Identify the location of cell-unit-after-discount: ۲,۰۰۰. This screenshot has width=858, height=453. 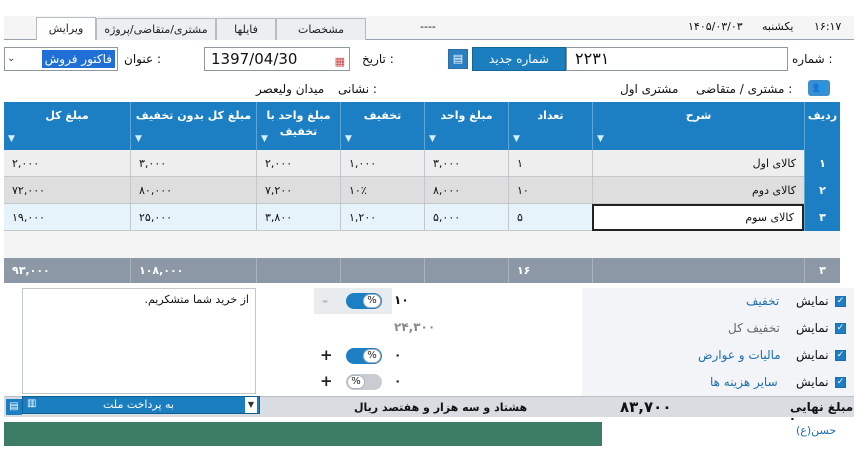
(298, 163).